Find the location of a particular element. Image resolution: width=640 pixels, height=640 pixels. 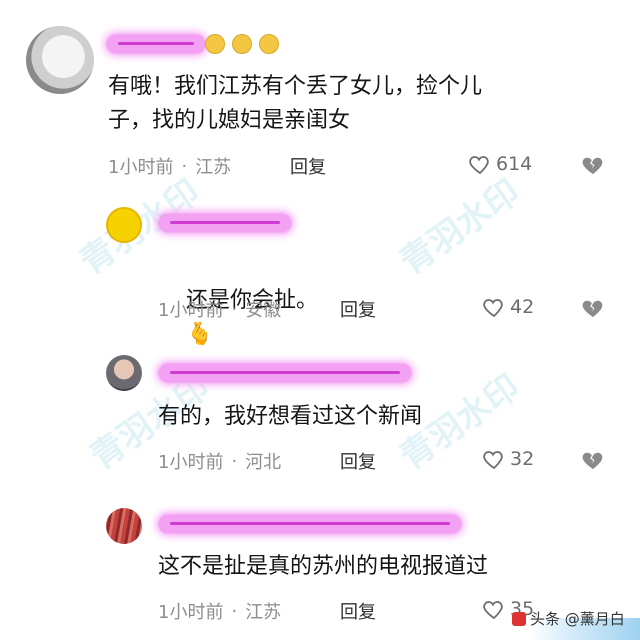

toutiao-logo-icon is located at coordinates (519, 618).